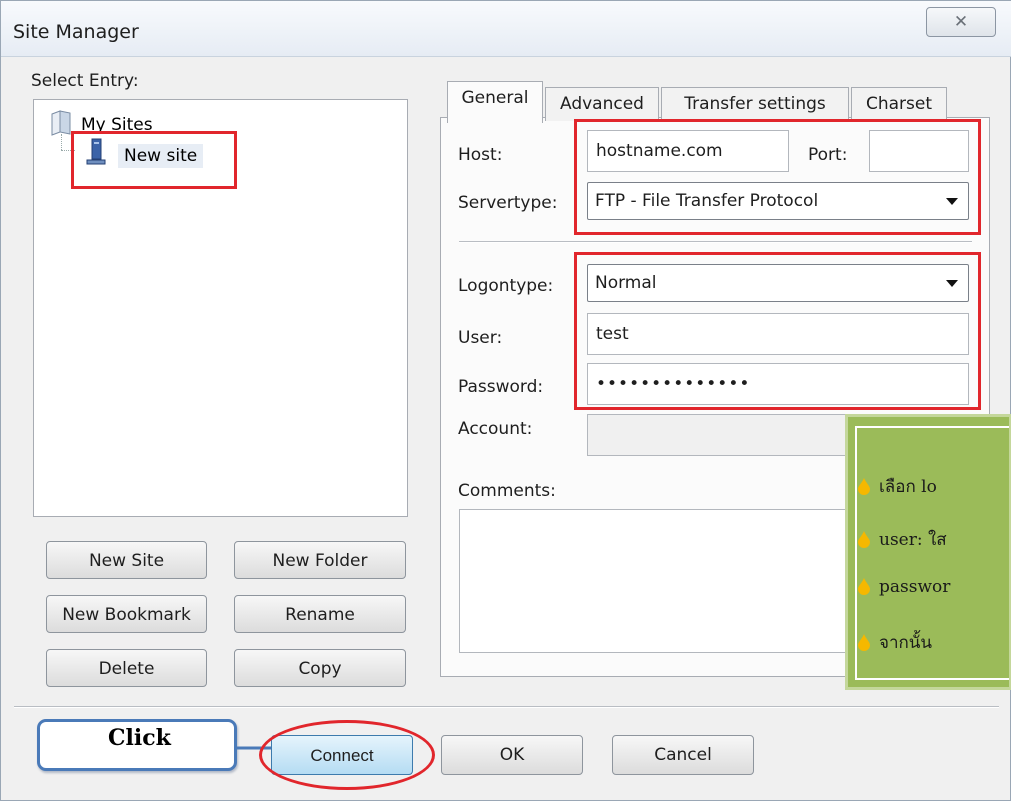 Image resolution: width=1011 pixels, height=801 pixels. What do you see at coordinates (61, 123) in the screenshot?
I see `folder-icon` at bounding box center [61, 123].